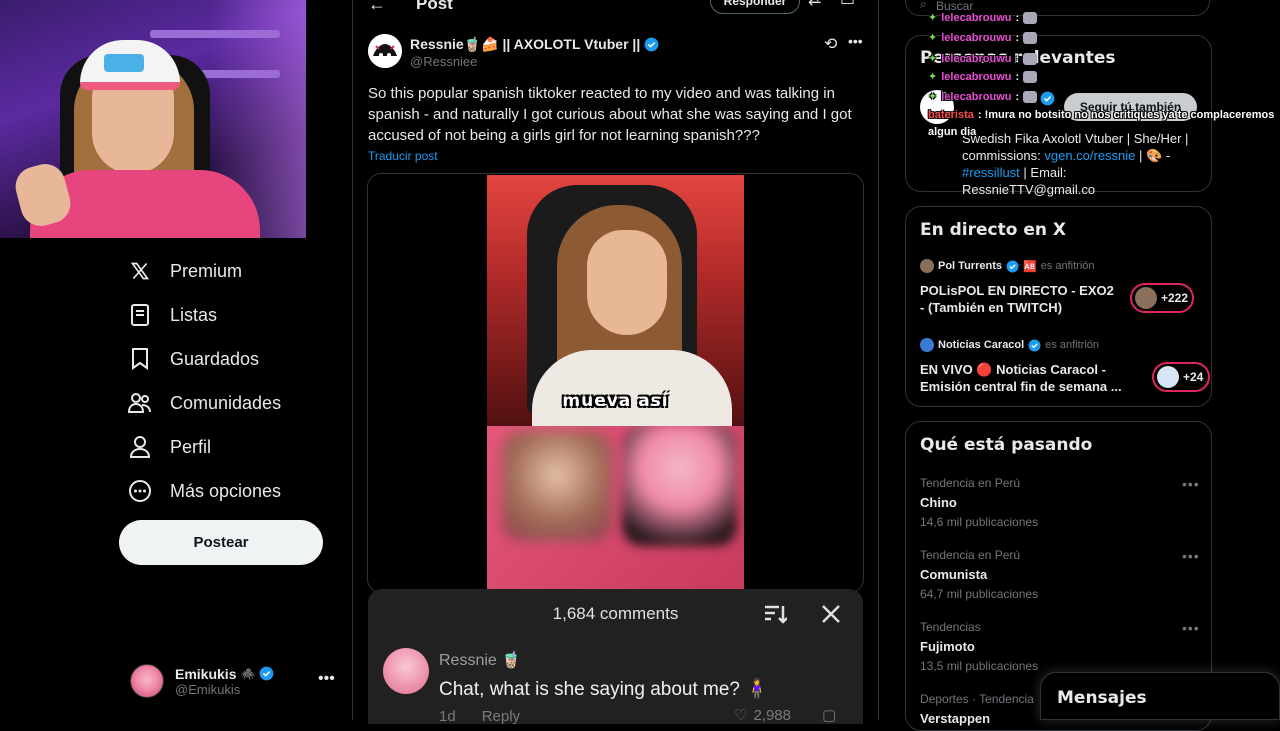  Describe the element at coordinates (847, 5) in the screenshot. I see `reader-icon: ▭` at that location.